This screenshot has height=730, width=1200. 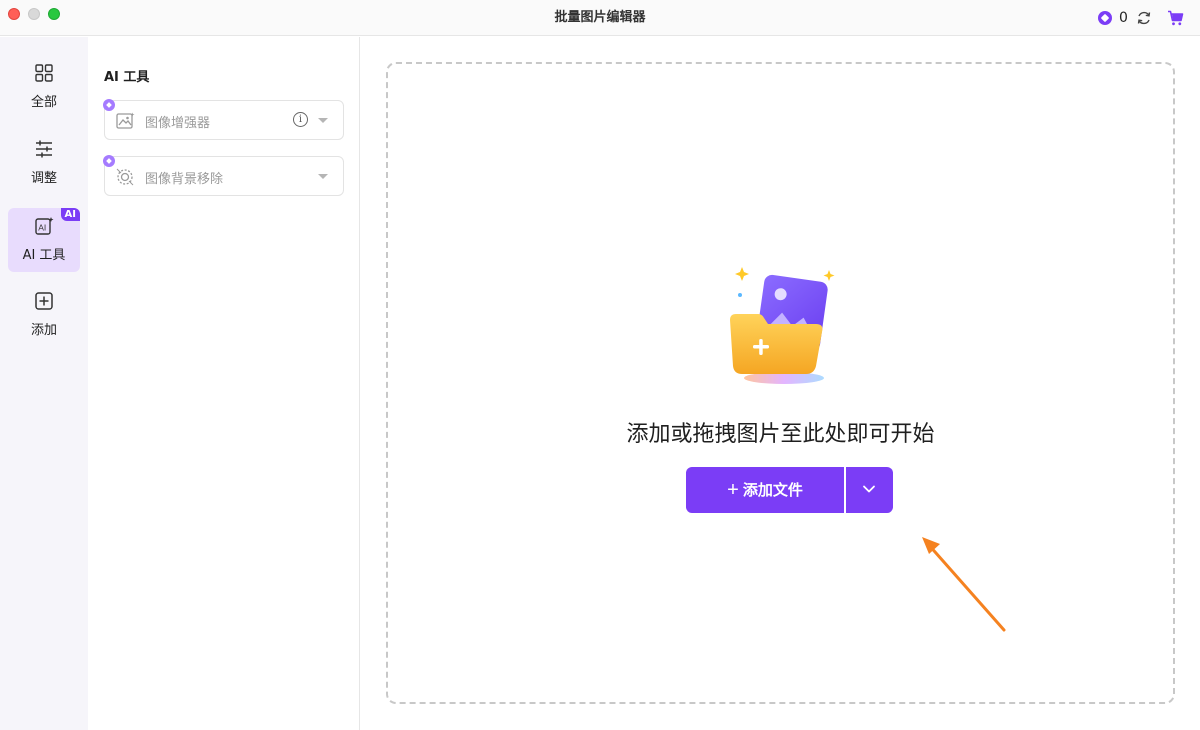 I want to click on add-file-button-group: + 添加文件, so click(x=789, y=490).